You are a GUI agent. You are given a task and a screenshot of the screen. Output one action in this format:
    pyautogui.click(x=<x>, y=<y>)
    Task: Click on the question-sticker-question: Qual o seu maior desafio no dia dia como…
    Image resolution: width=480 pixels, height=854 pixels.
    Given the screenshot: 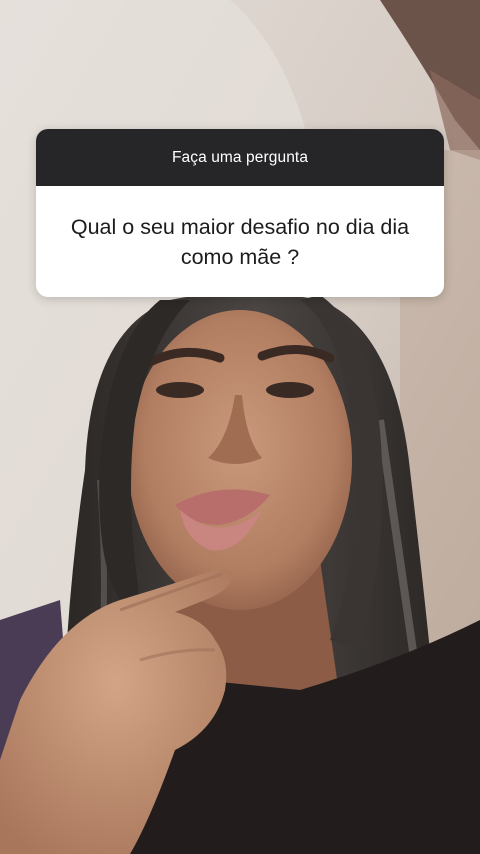 What is the action you would take?
    pyautogui.click(x=240, y=241)
    